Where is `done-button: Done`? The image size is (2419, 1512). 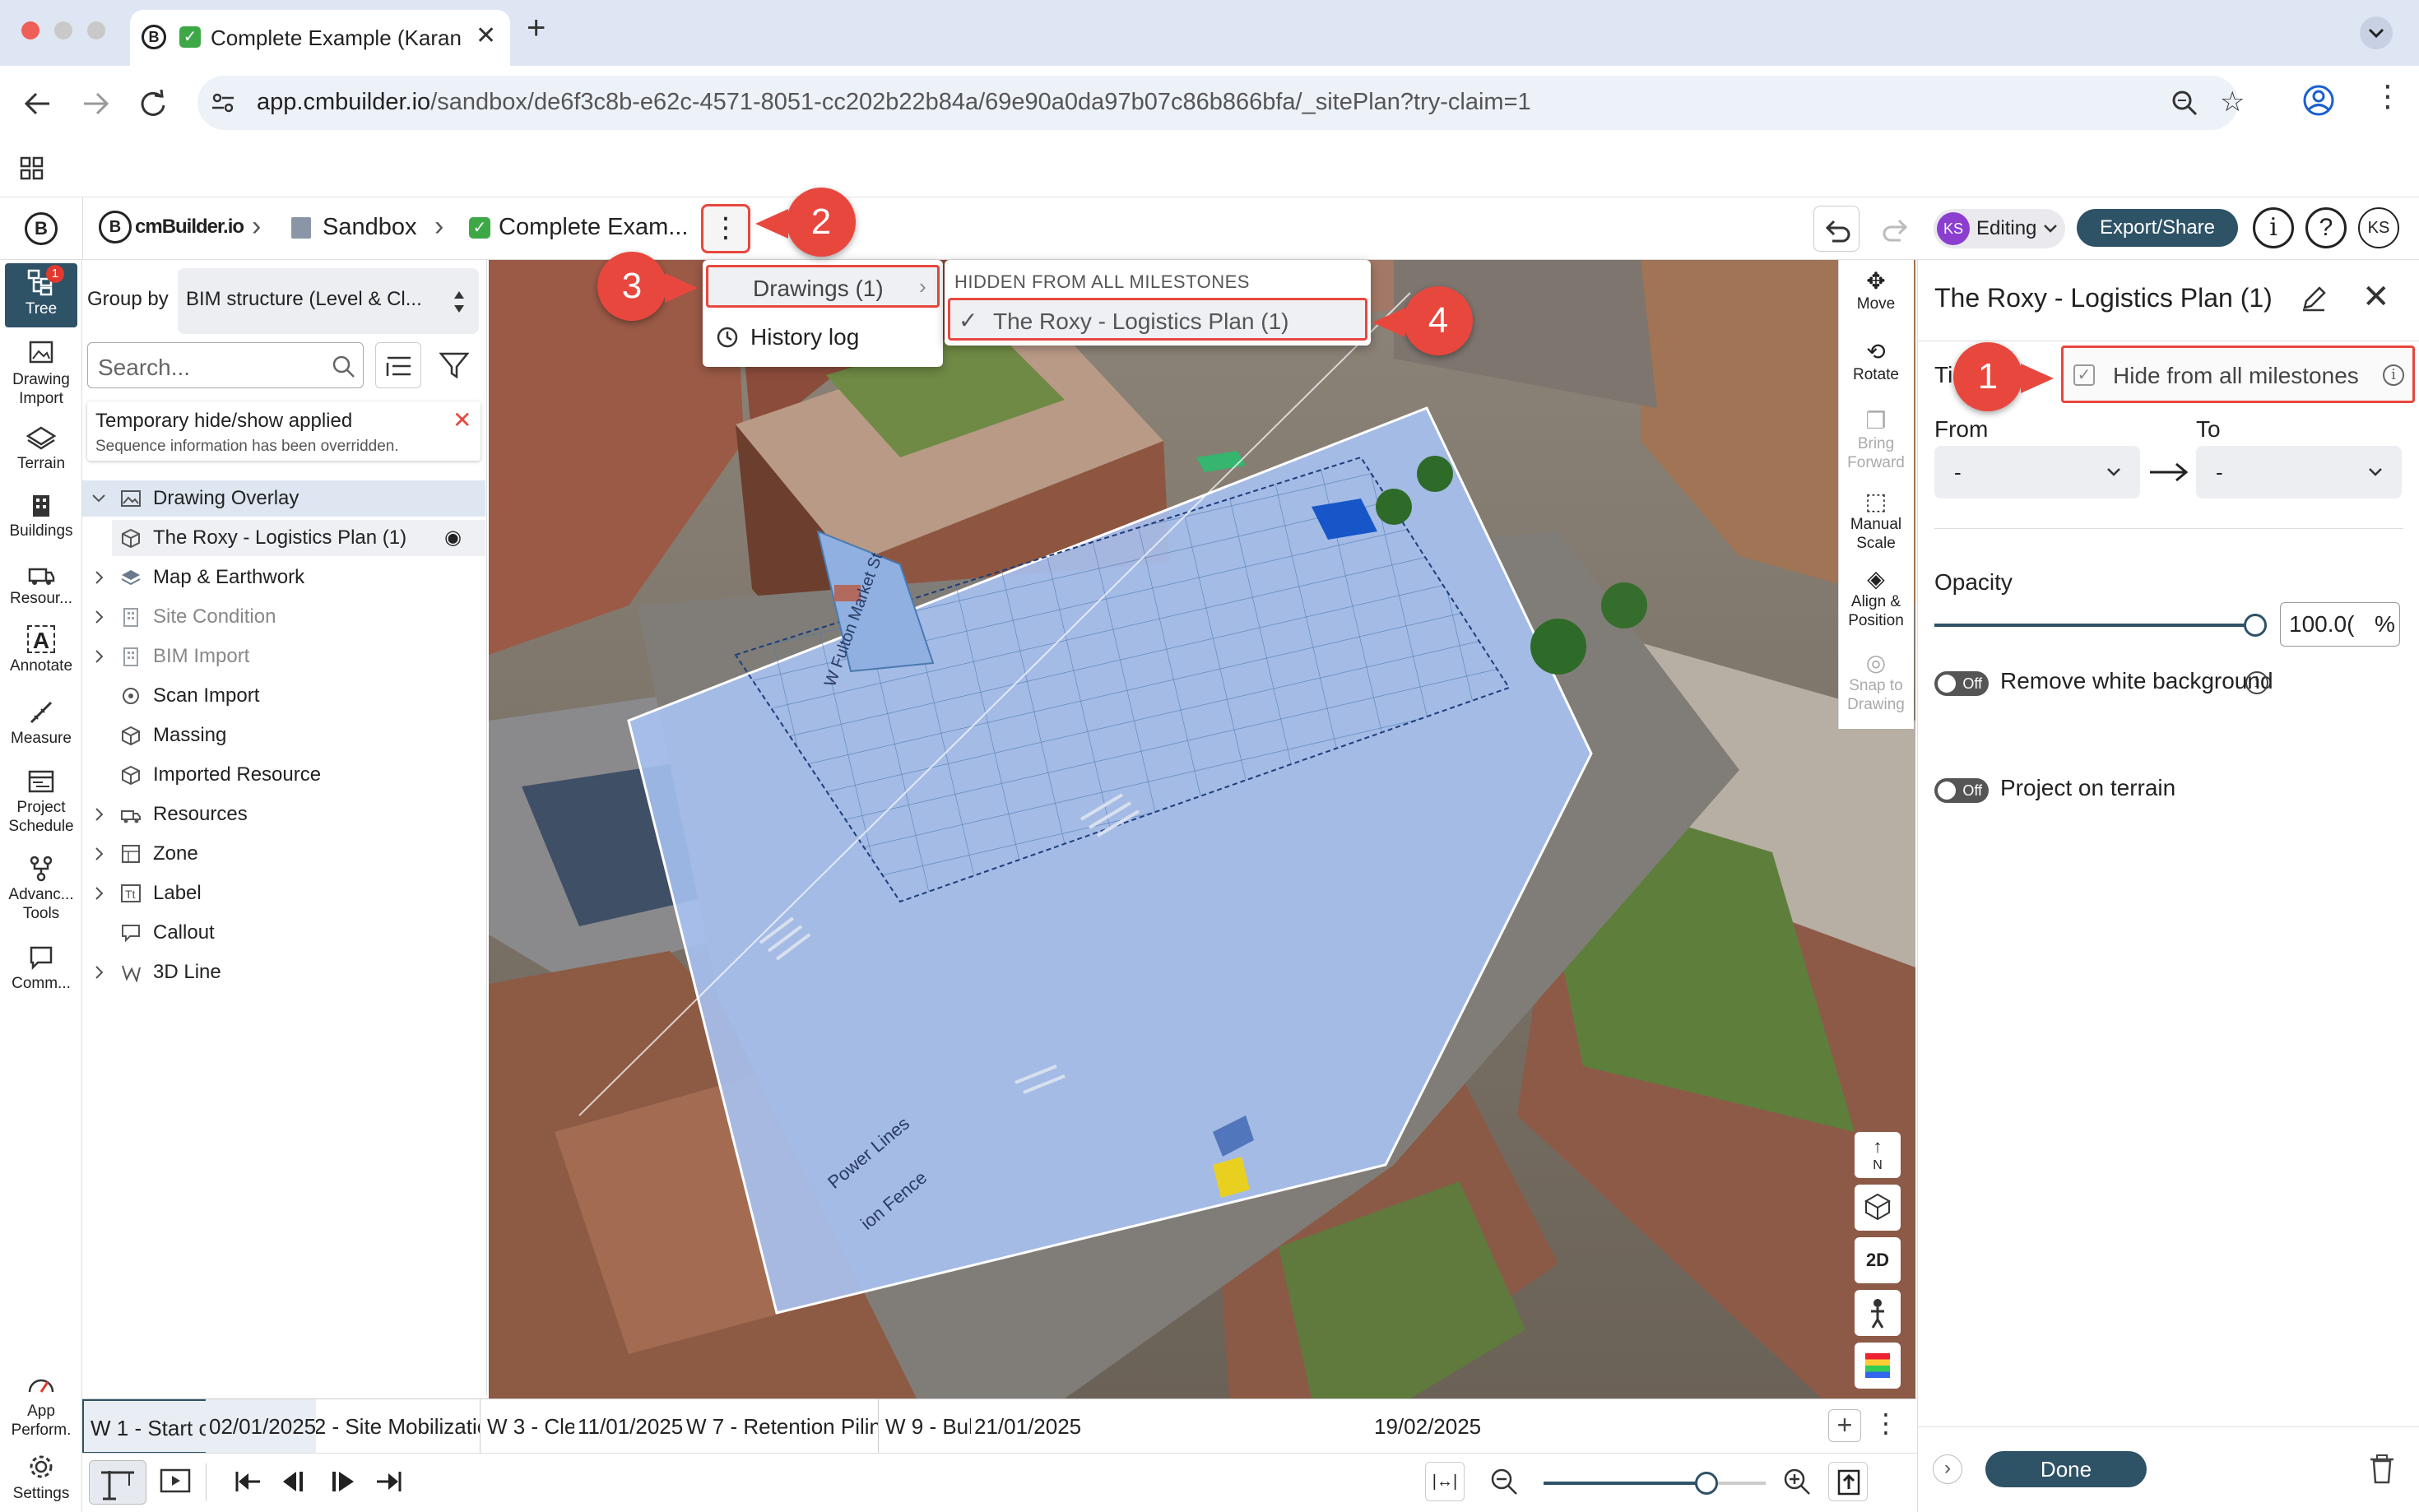 done-button: Done is located at coordinates (2066, 1469).